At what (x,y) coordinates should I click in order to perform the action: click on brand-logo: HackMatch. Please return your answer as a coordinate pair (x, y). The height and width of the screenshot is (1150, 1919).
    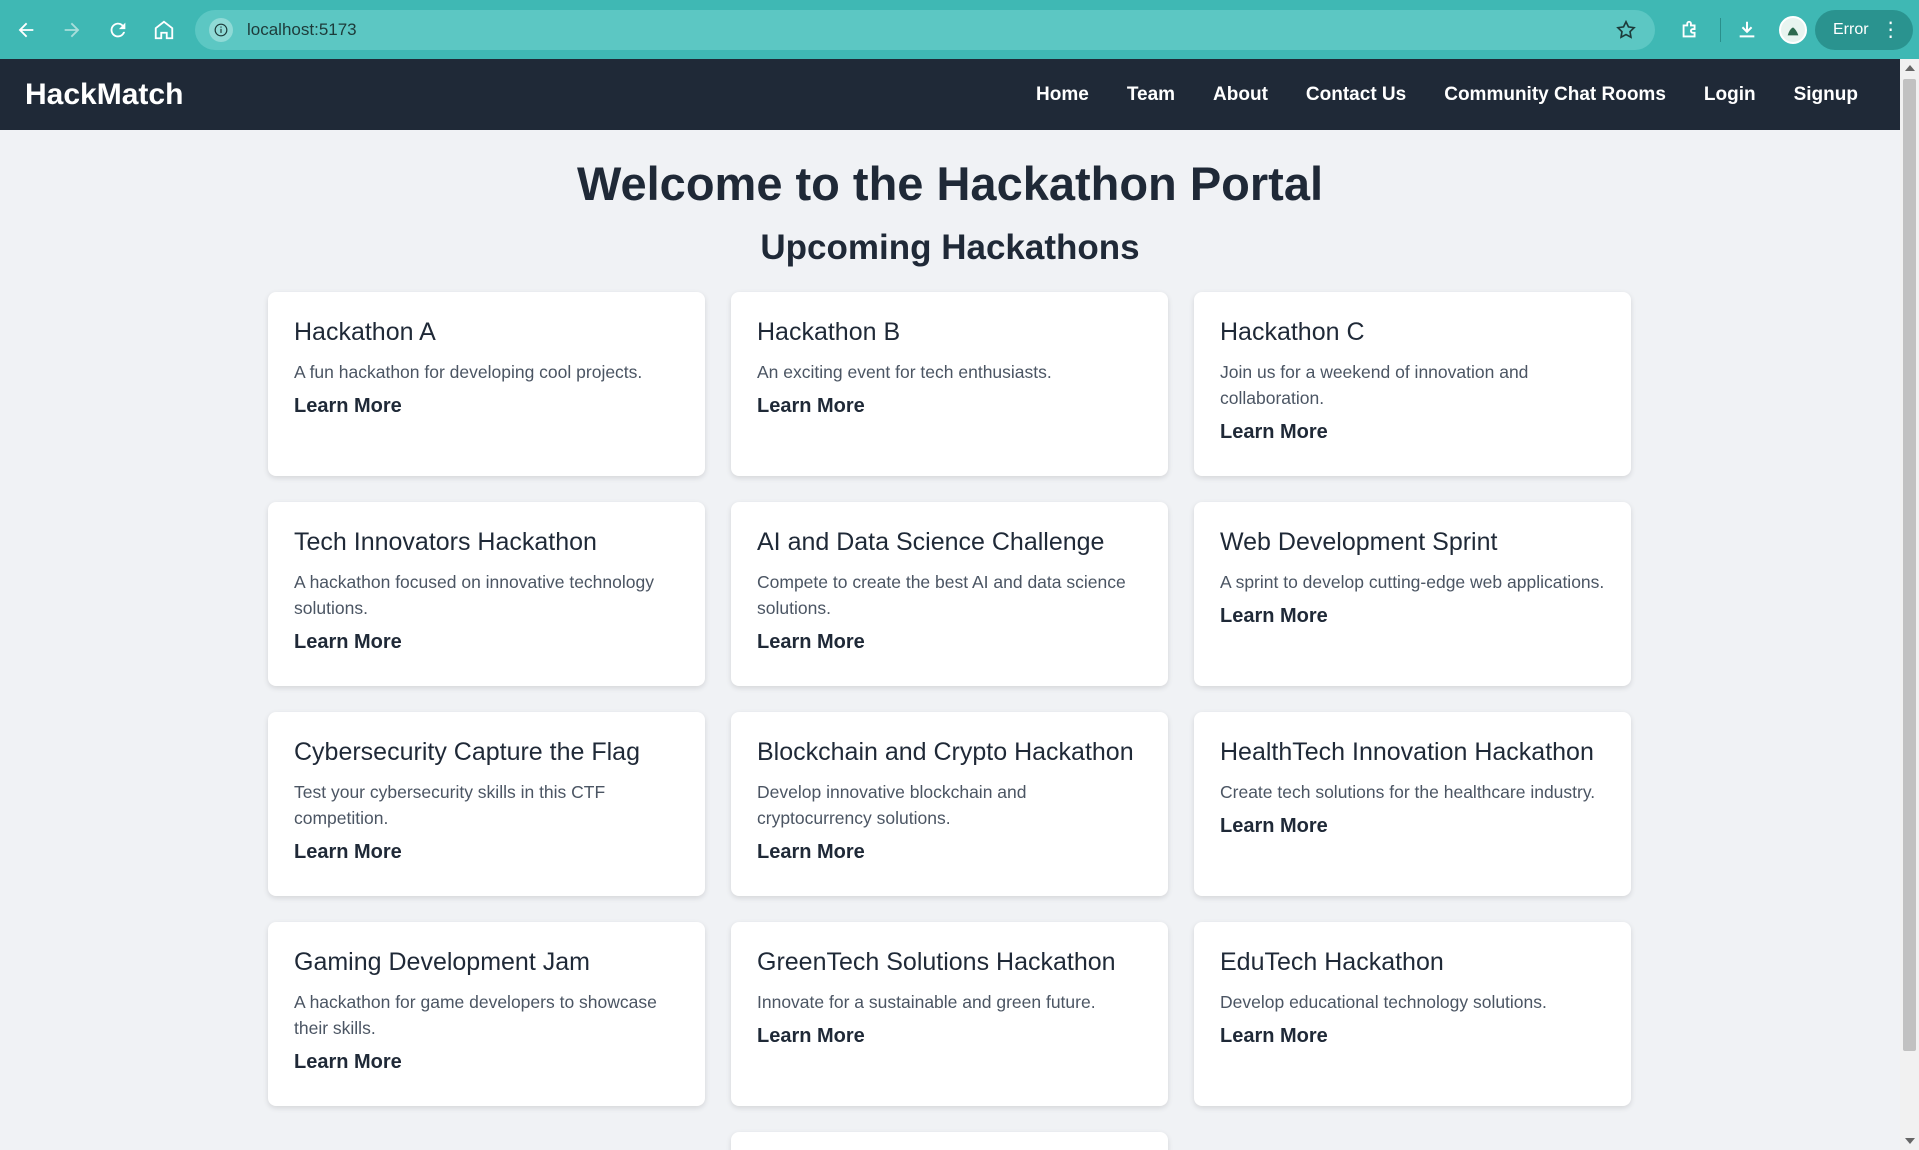
    Looking at the image, I should click on (104, 95).